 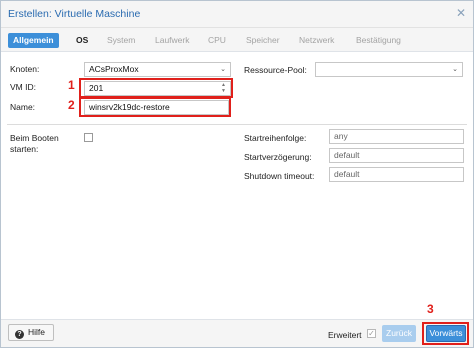 What do you see at coordinates (37, 332) in the screenshot?
I see `help-label: Hilfe` at bounding box center [37, 332].